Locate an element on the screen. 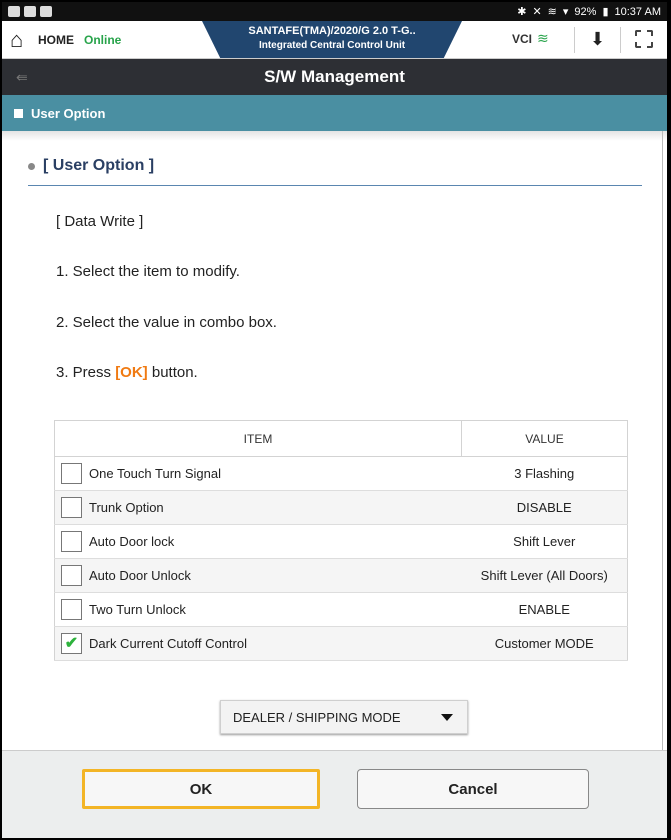 Image resolution: width=671 pixels, height=840 pixels. step3-ok-highlight: [OK] is located at coordinates (131, 372).